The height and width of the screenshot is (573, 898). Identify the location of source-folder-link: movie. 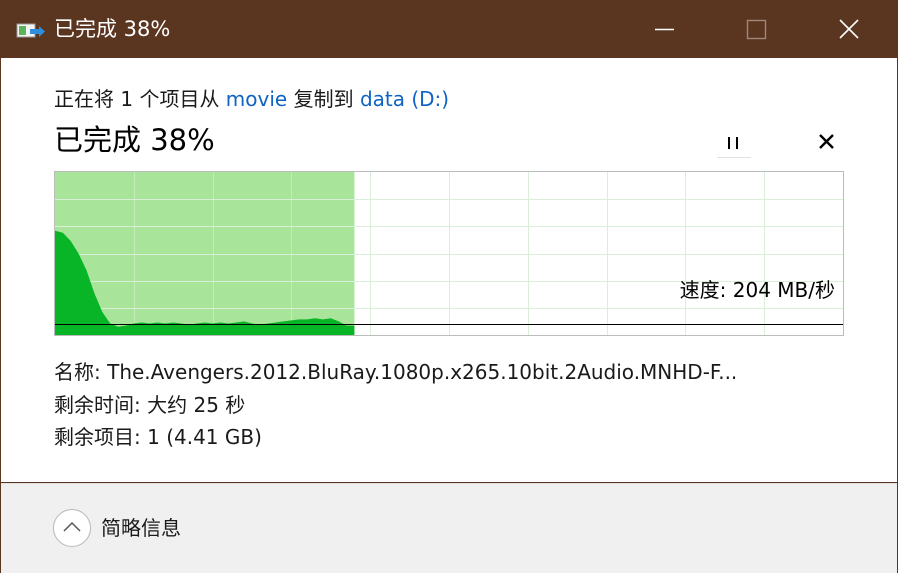
(256, 99).